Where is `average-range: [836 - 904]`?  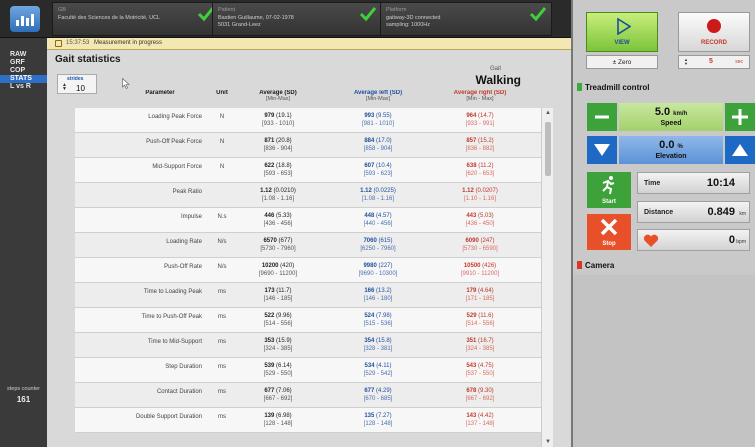 average-range: [836 - 904] is located at coordinates (278, 149).